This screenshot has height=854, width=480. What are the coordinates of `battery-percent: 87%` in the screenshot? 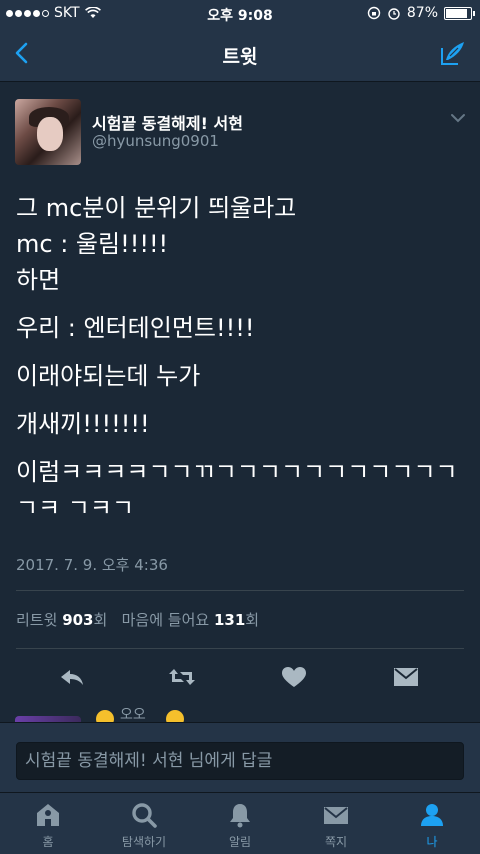 It's located at (422, 13).